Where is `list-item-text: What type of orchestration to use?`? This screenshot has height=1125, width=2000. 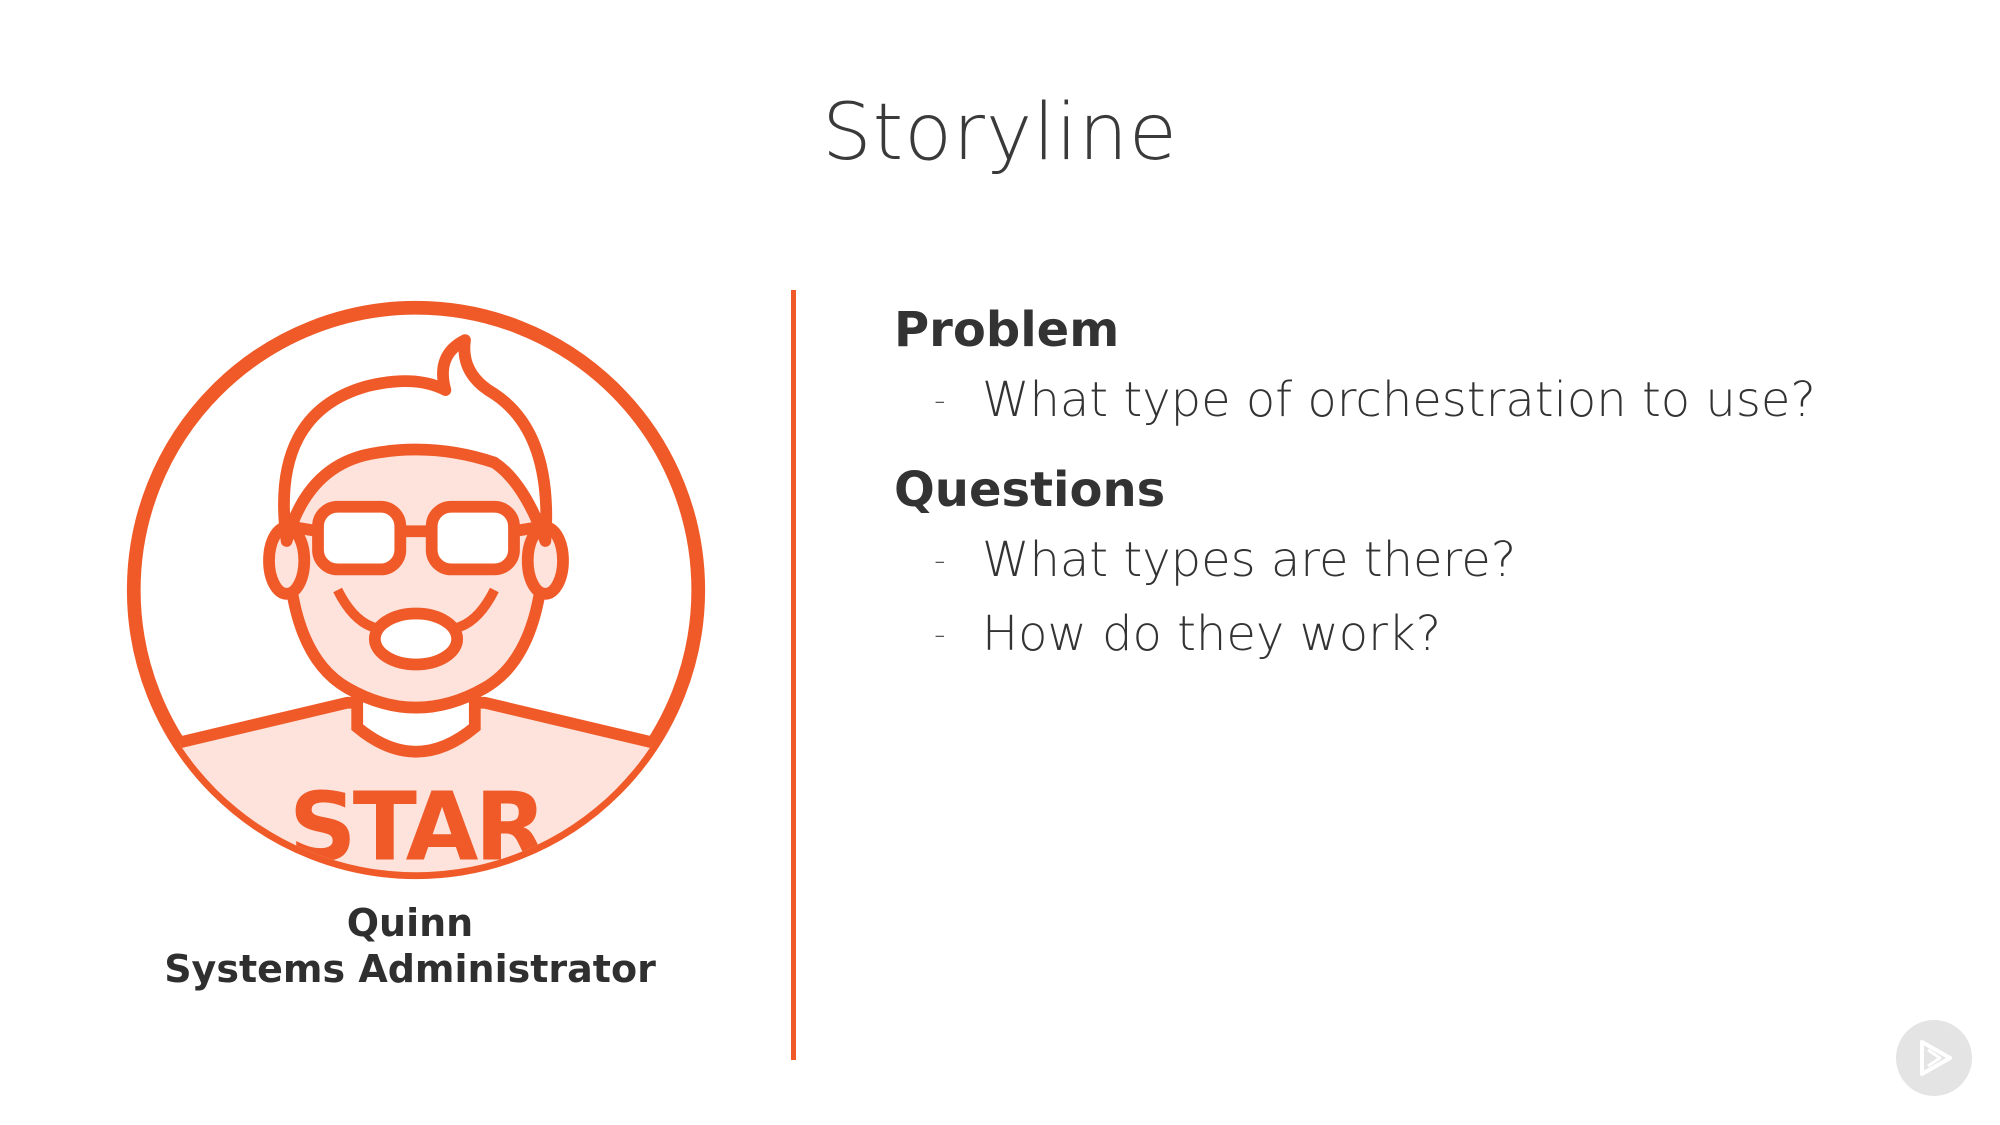 list-item-text: What type of orchestration to use? is located at coordinates (1399, 400).